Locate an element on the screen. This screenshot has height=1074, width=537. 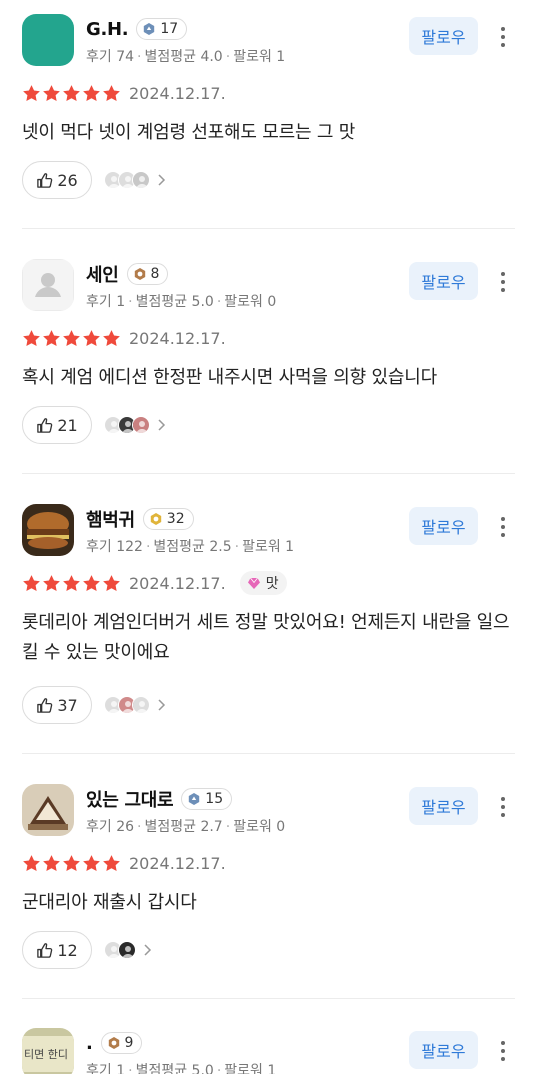
reviewer-stats: 후기 26 · 별점평균 2.7 · 팔로워 0 is located at coordinates (185, 826).